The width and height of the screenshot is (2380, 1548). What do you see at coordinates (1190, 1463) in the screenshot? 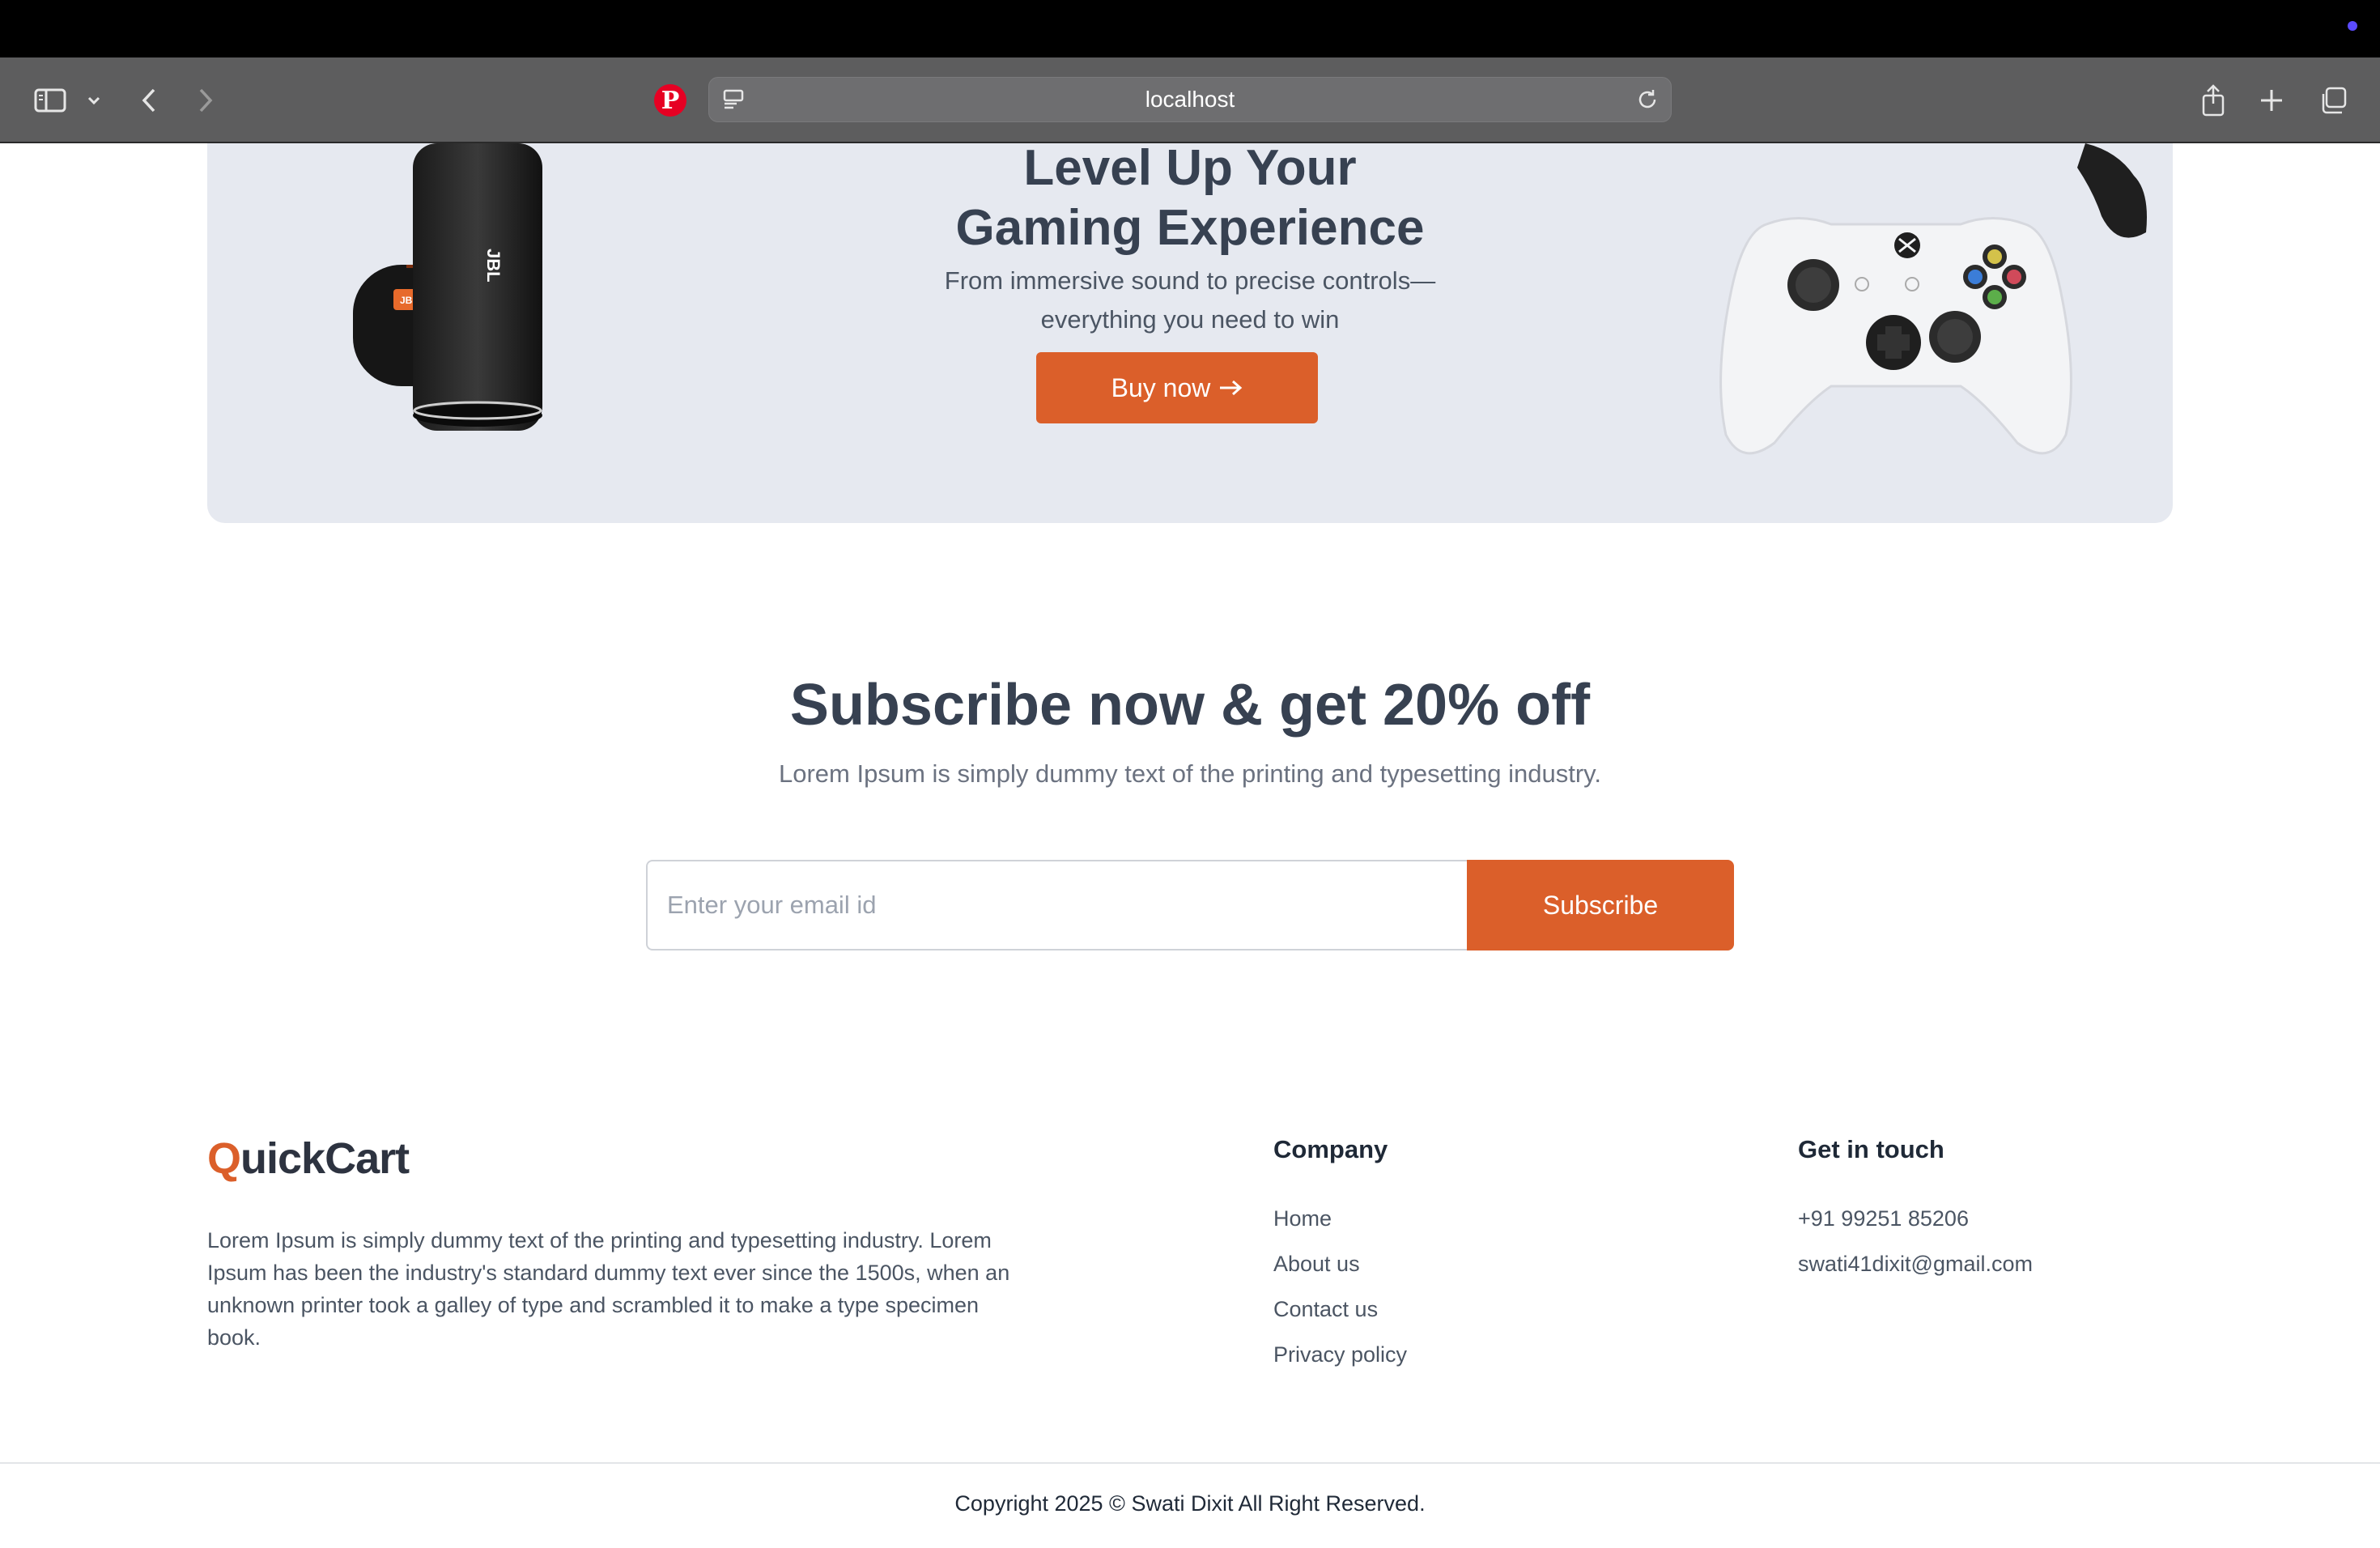
I see `footer-divider` at bounding box center [1190, 1463].